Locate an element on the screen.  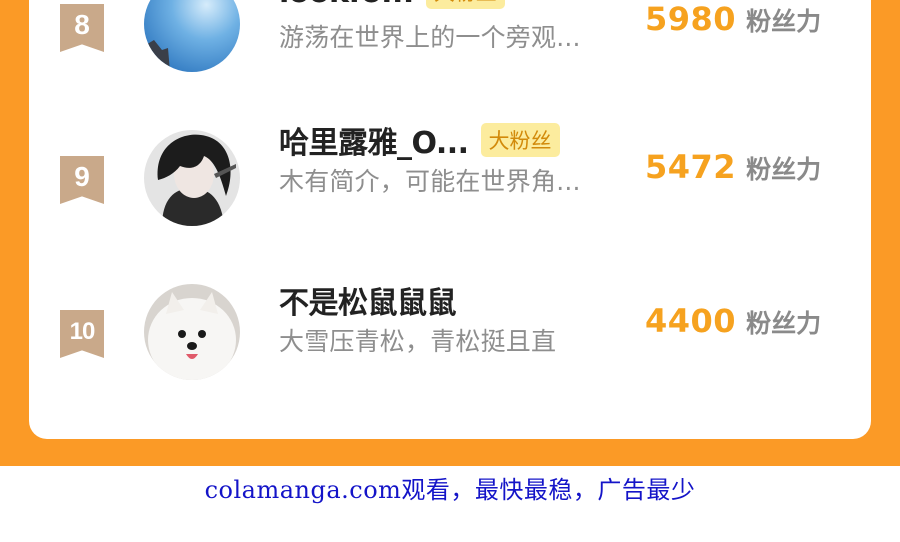
fan-power-score: 5980 粉丝力 is located at coordinates (733, 19).